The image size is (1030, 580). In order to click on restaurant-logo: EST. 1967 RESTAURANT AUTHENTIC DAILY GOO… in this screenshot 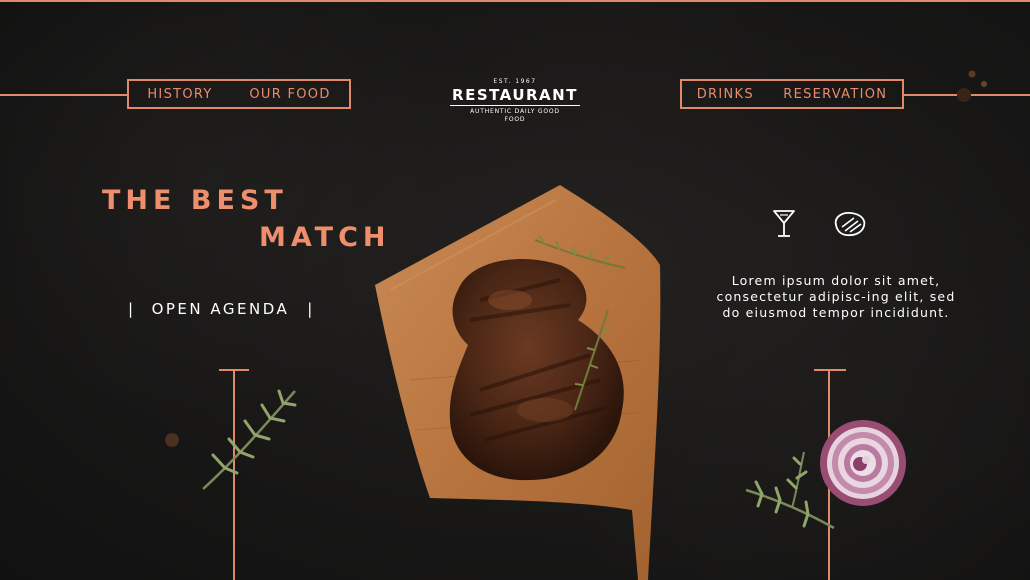, I will do `click(515, 101)`.